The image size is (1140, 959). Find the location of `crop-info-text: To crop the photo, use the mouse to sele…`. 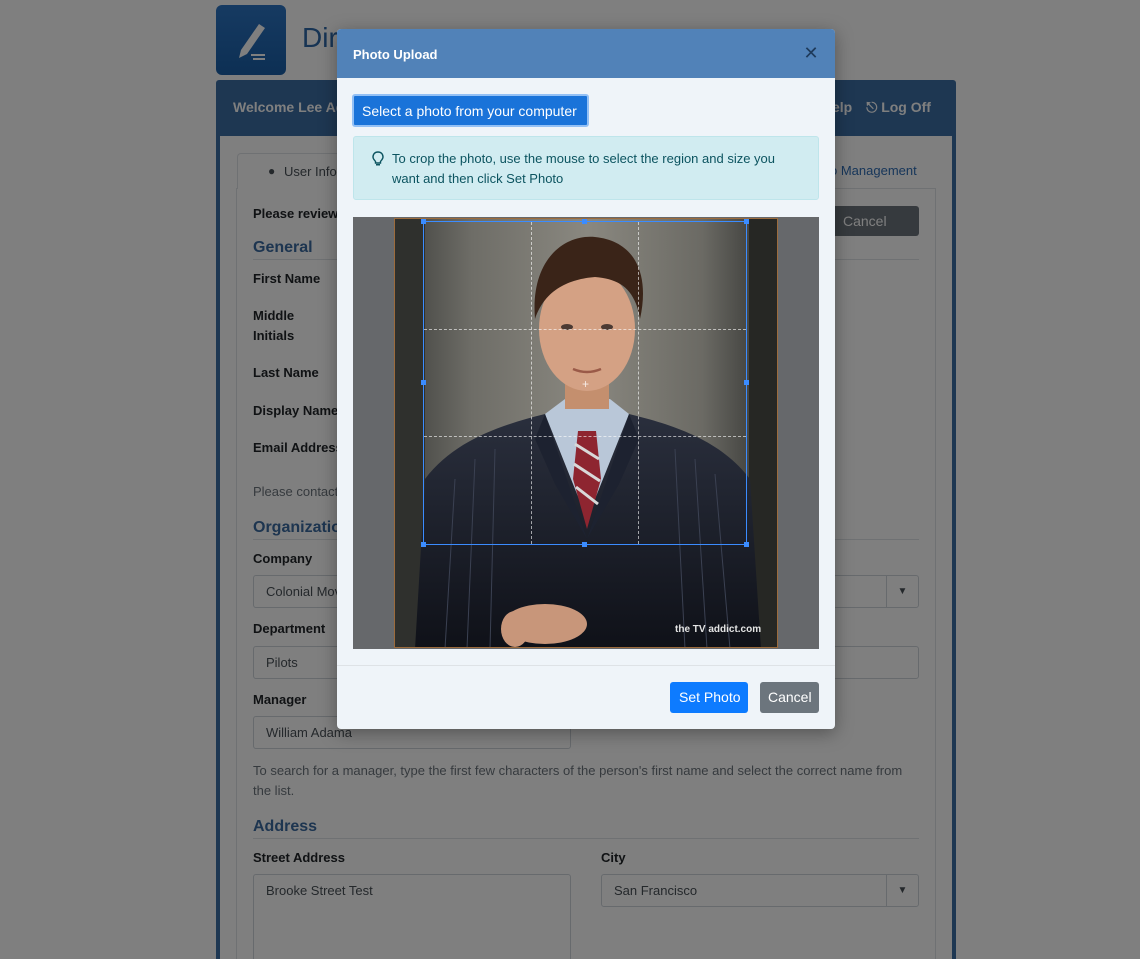

crop-info-text: To crop the photo, use the mouse to sele… is located at coordinates (584, 168).